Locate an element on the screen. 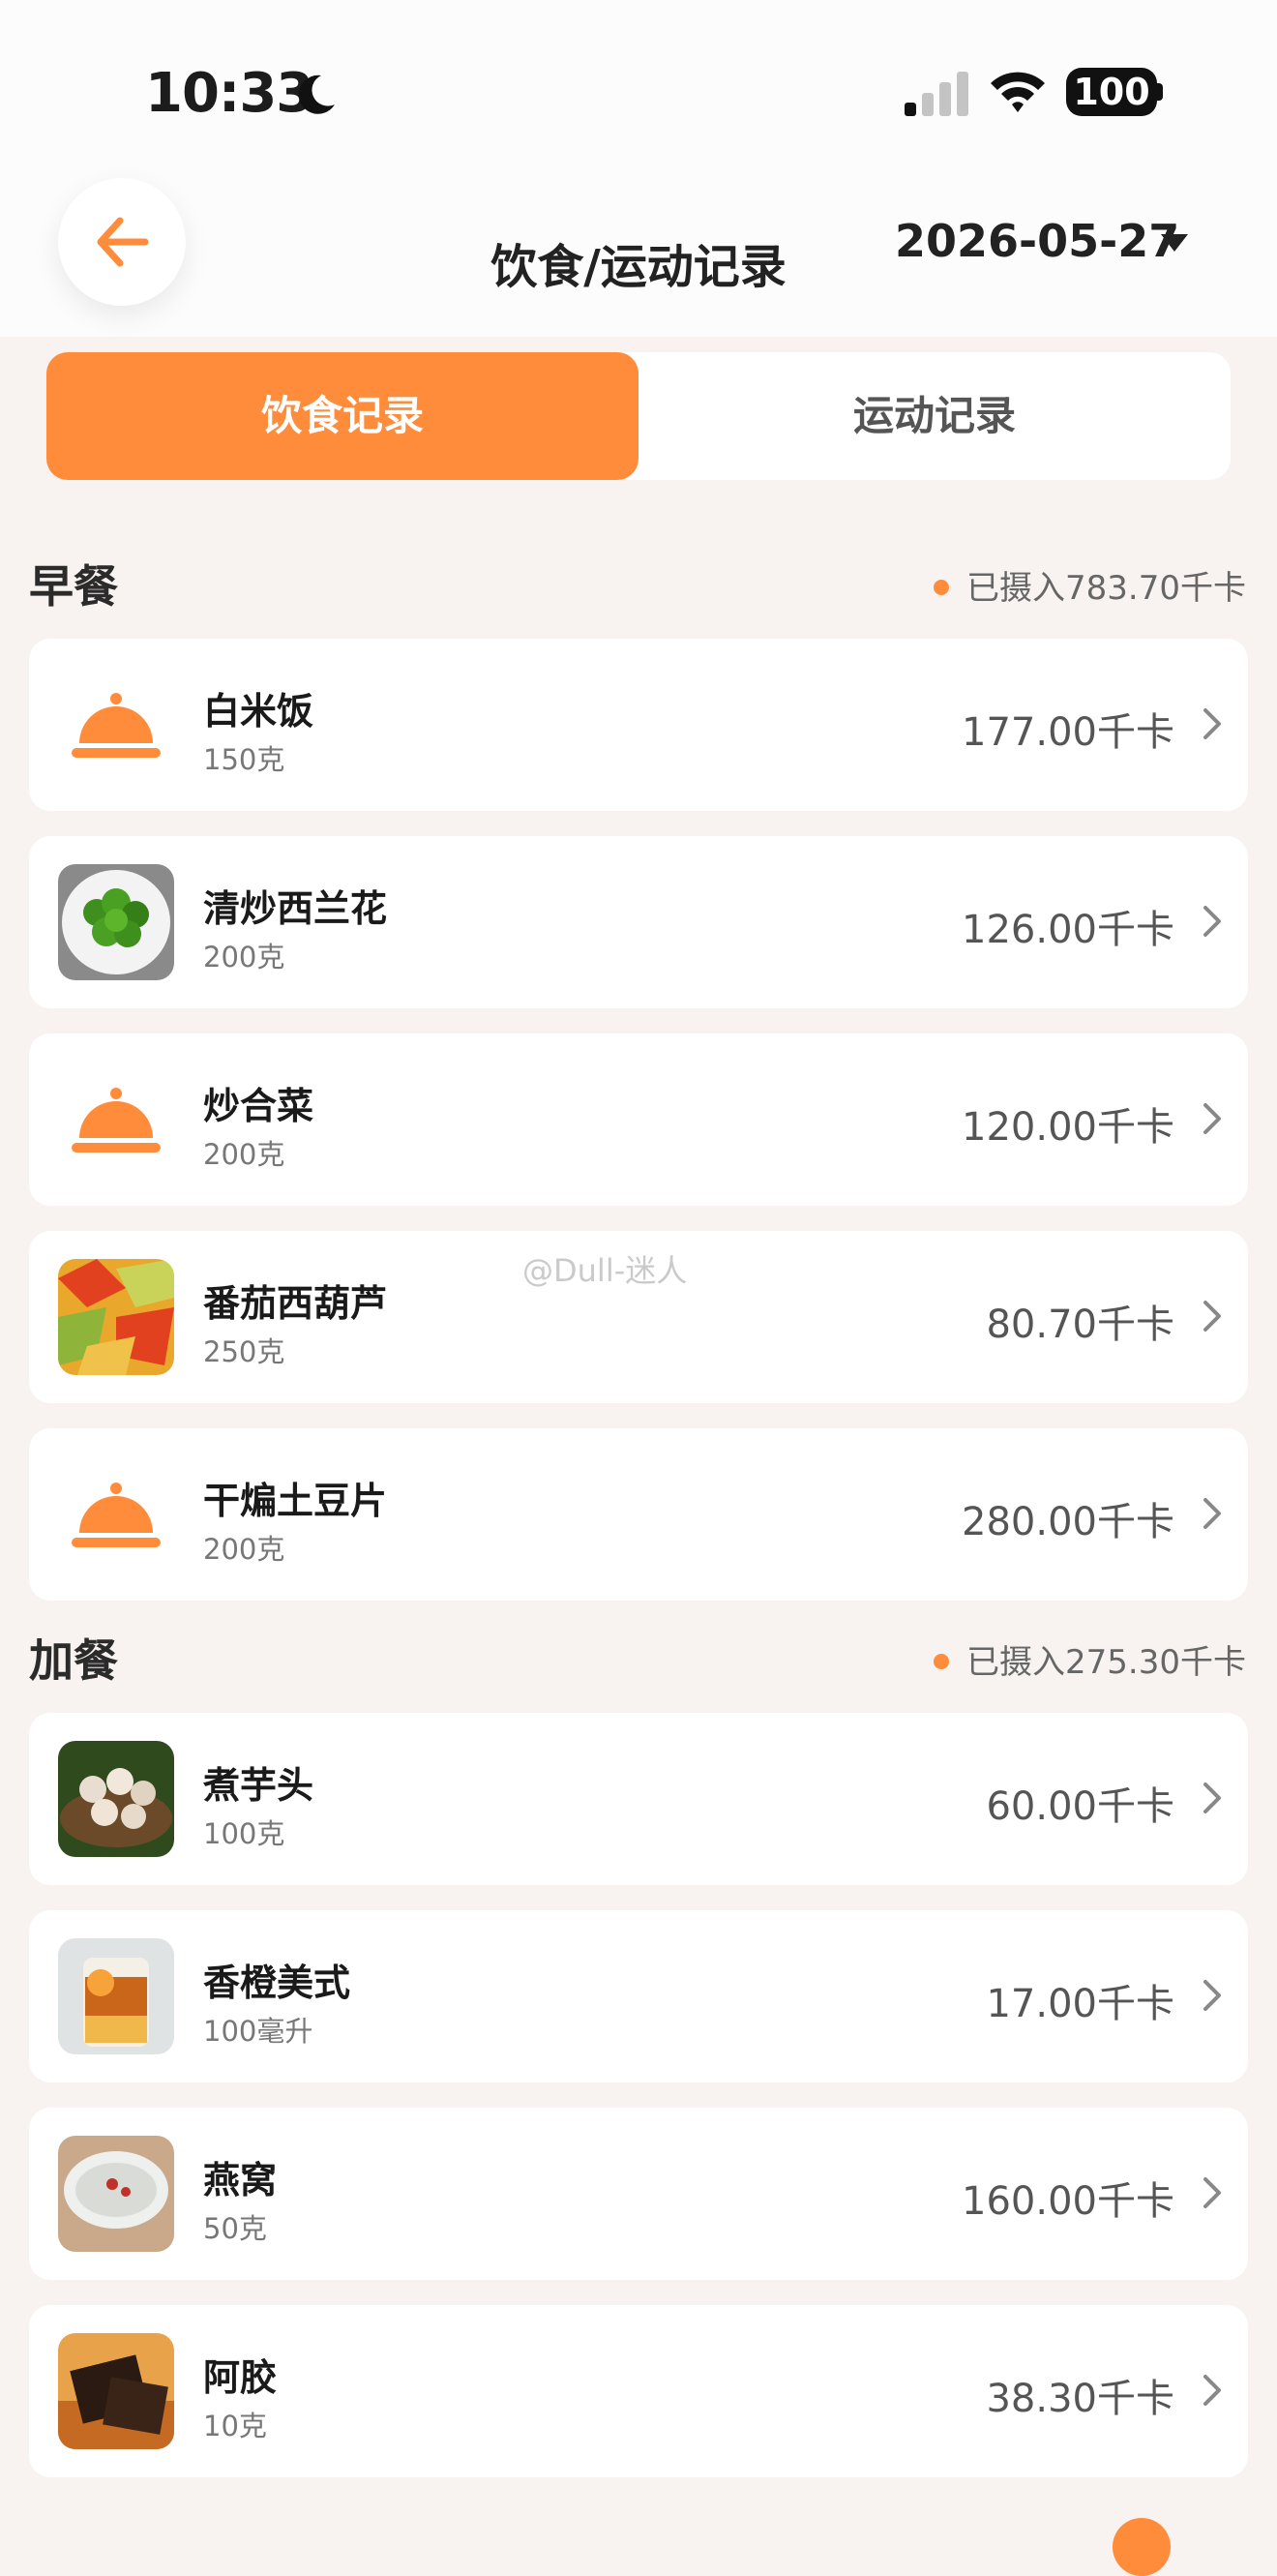 Image resolution: width=1277 pixels, height=2576 pixels. food-kcal: 60.00千卡 is located at coordinates (1080, 1806).